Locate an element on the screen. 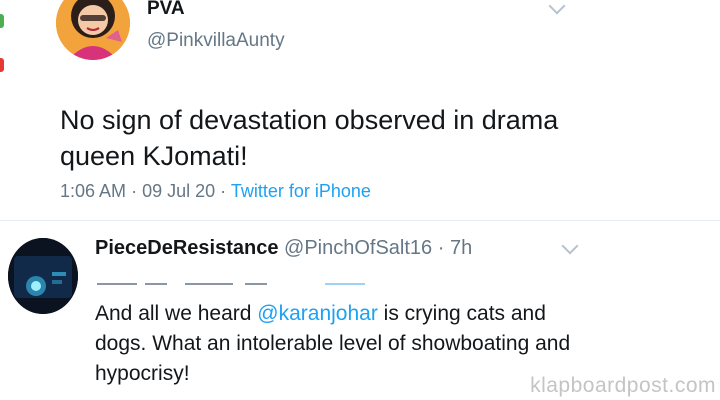 This screenshot has height=400, width=720. author-handle: @PinkvillaAunty is located at coordinates (216, 41).